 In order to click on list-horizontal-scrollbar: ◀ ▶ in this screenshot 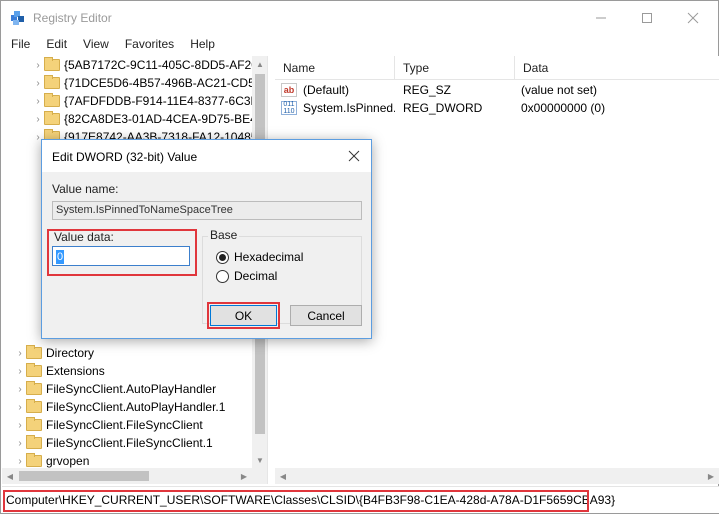, I will do `click(497, 476)`.